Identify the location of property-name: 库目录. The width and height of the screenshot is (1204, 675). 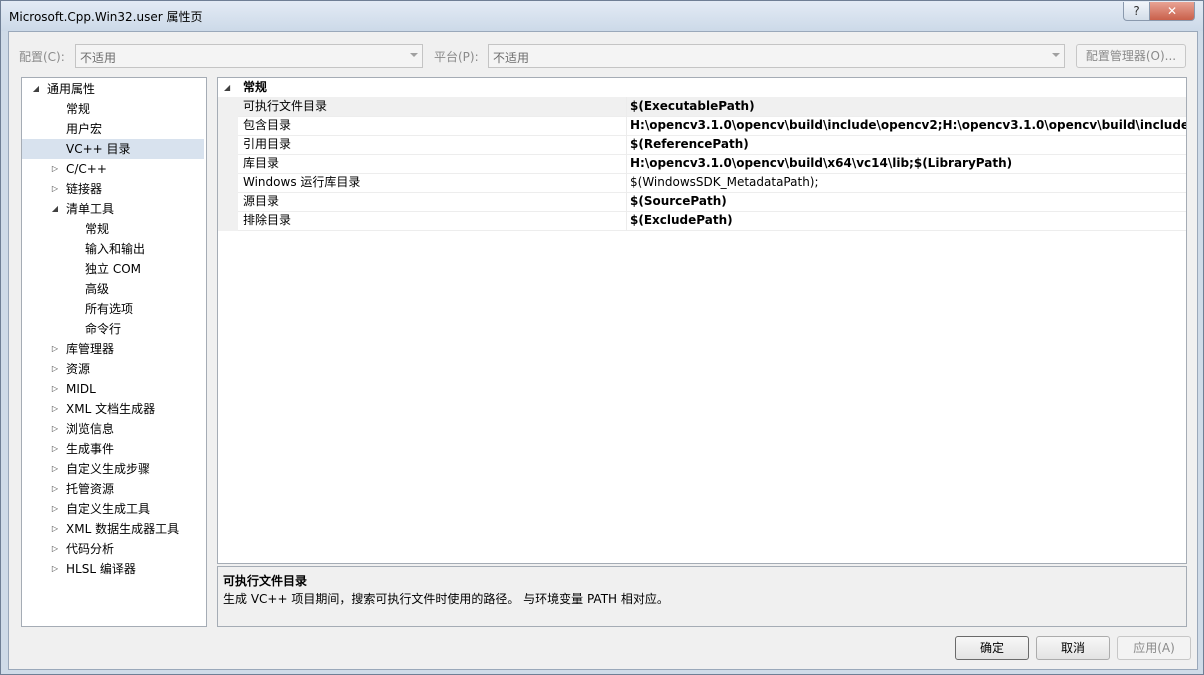
(261, 163).